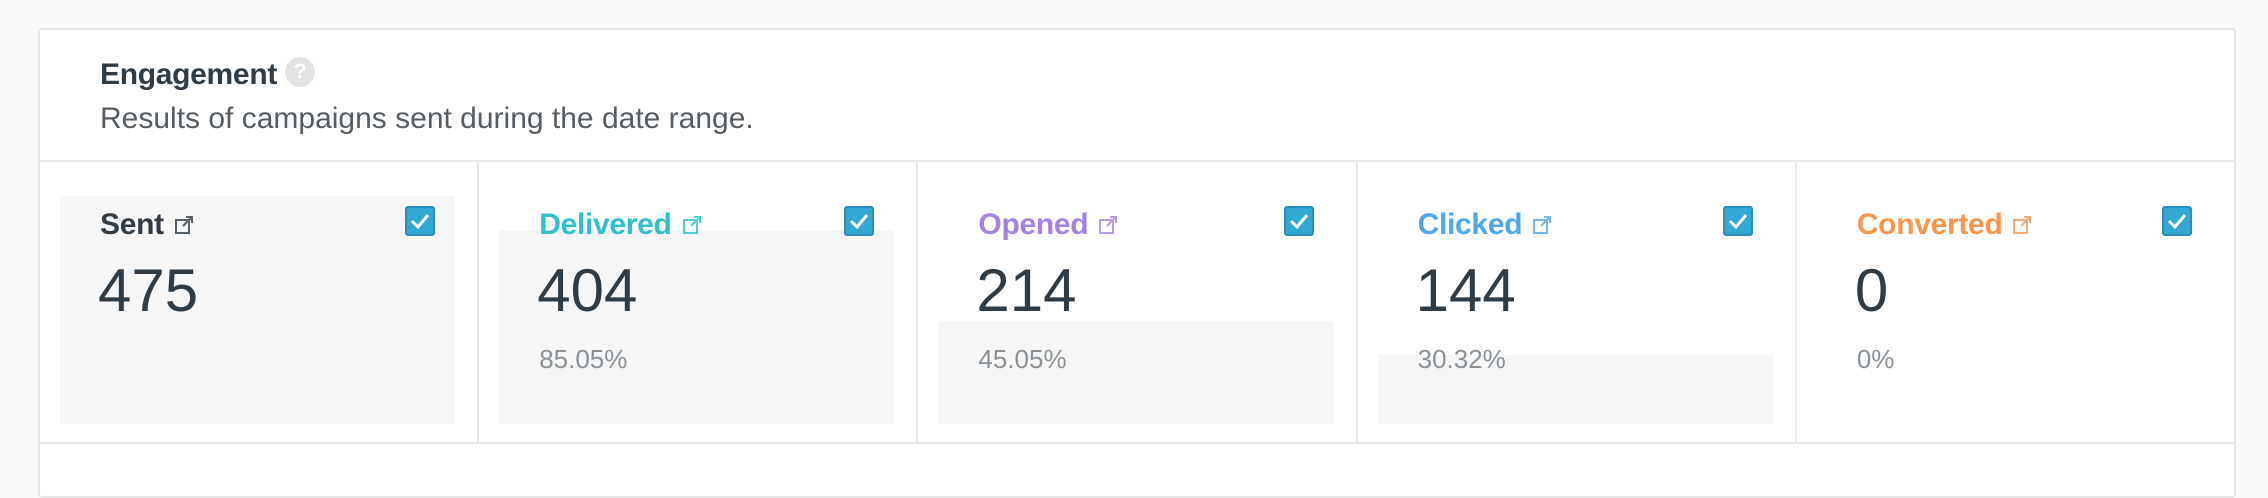  I want to click on metric-label-row: Delivered, so click(620, 225).